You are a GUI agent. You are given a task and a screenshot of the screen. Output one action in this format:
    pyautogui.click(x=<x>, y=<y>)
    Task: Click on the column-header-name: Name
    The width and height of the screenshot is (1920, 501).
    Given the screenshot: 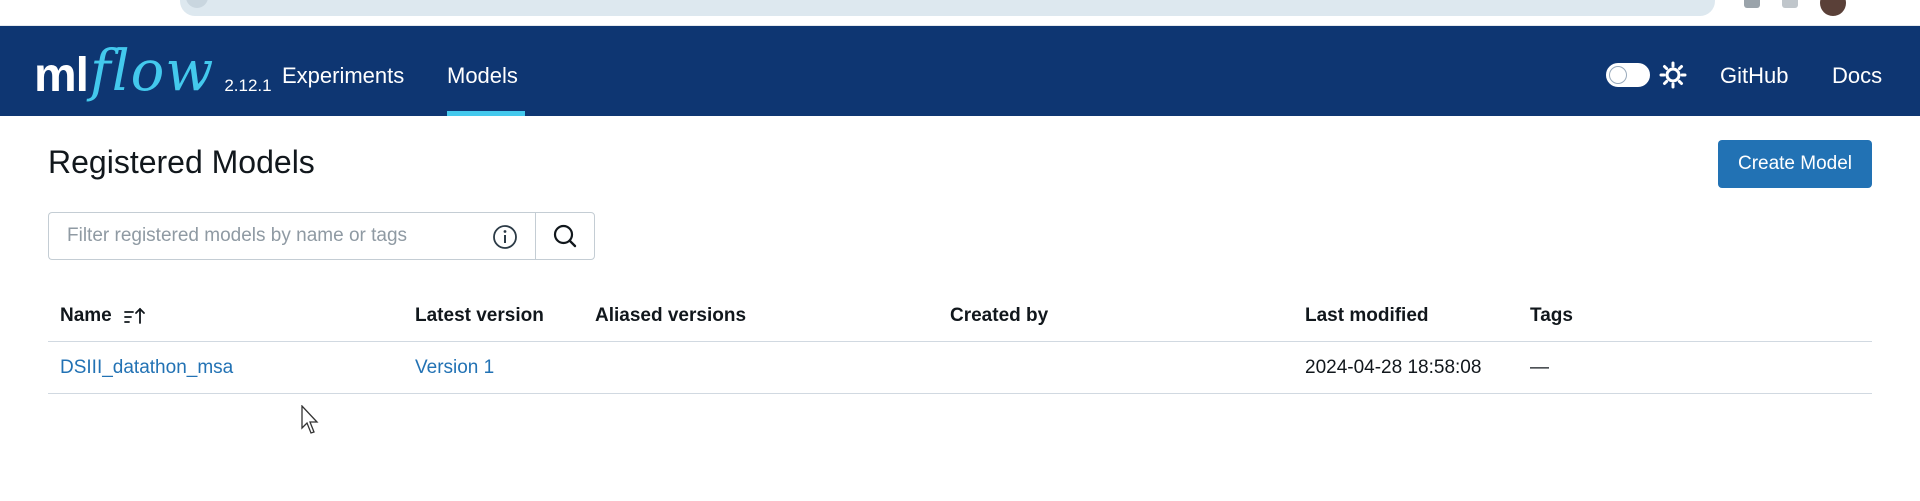 What is the action you would take?
    pyautogui.click(x=103, y=316)
    